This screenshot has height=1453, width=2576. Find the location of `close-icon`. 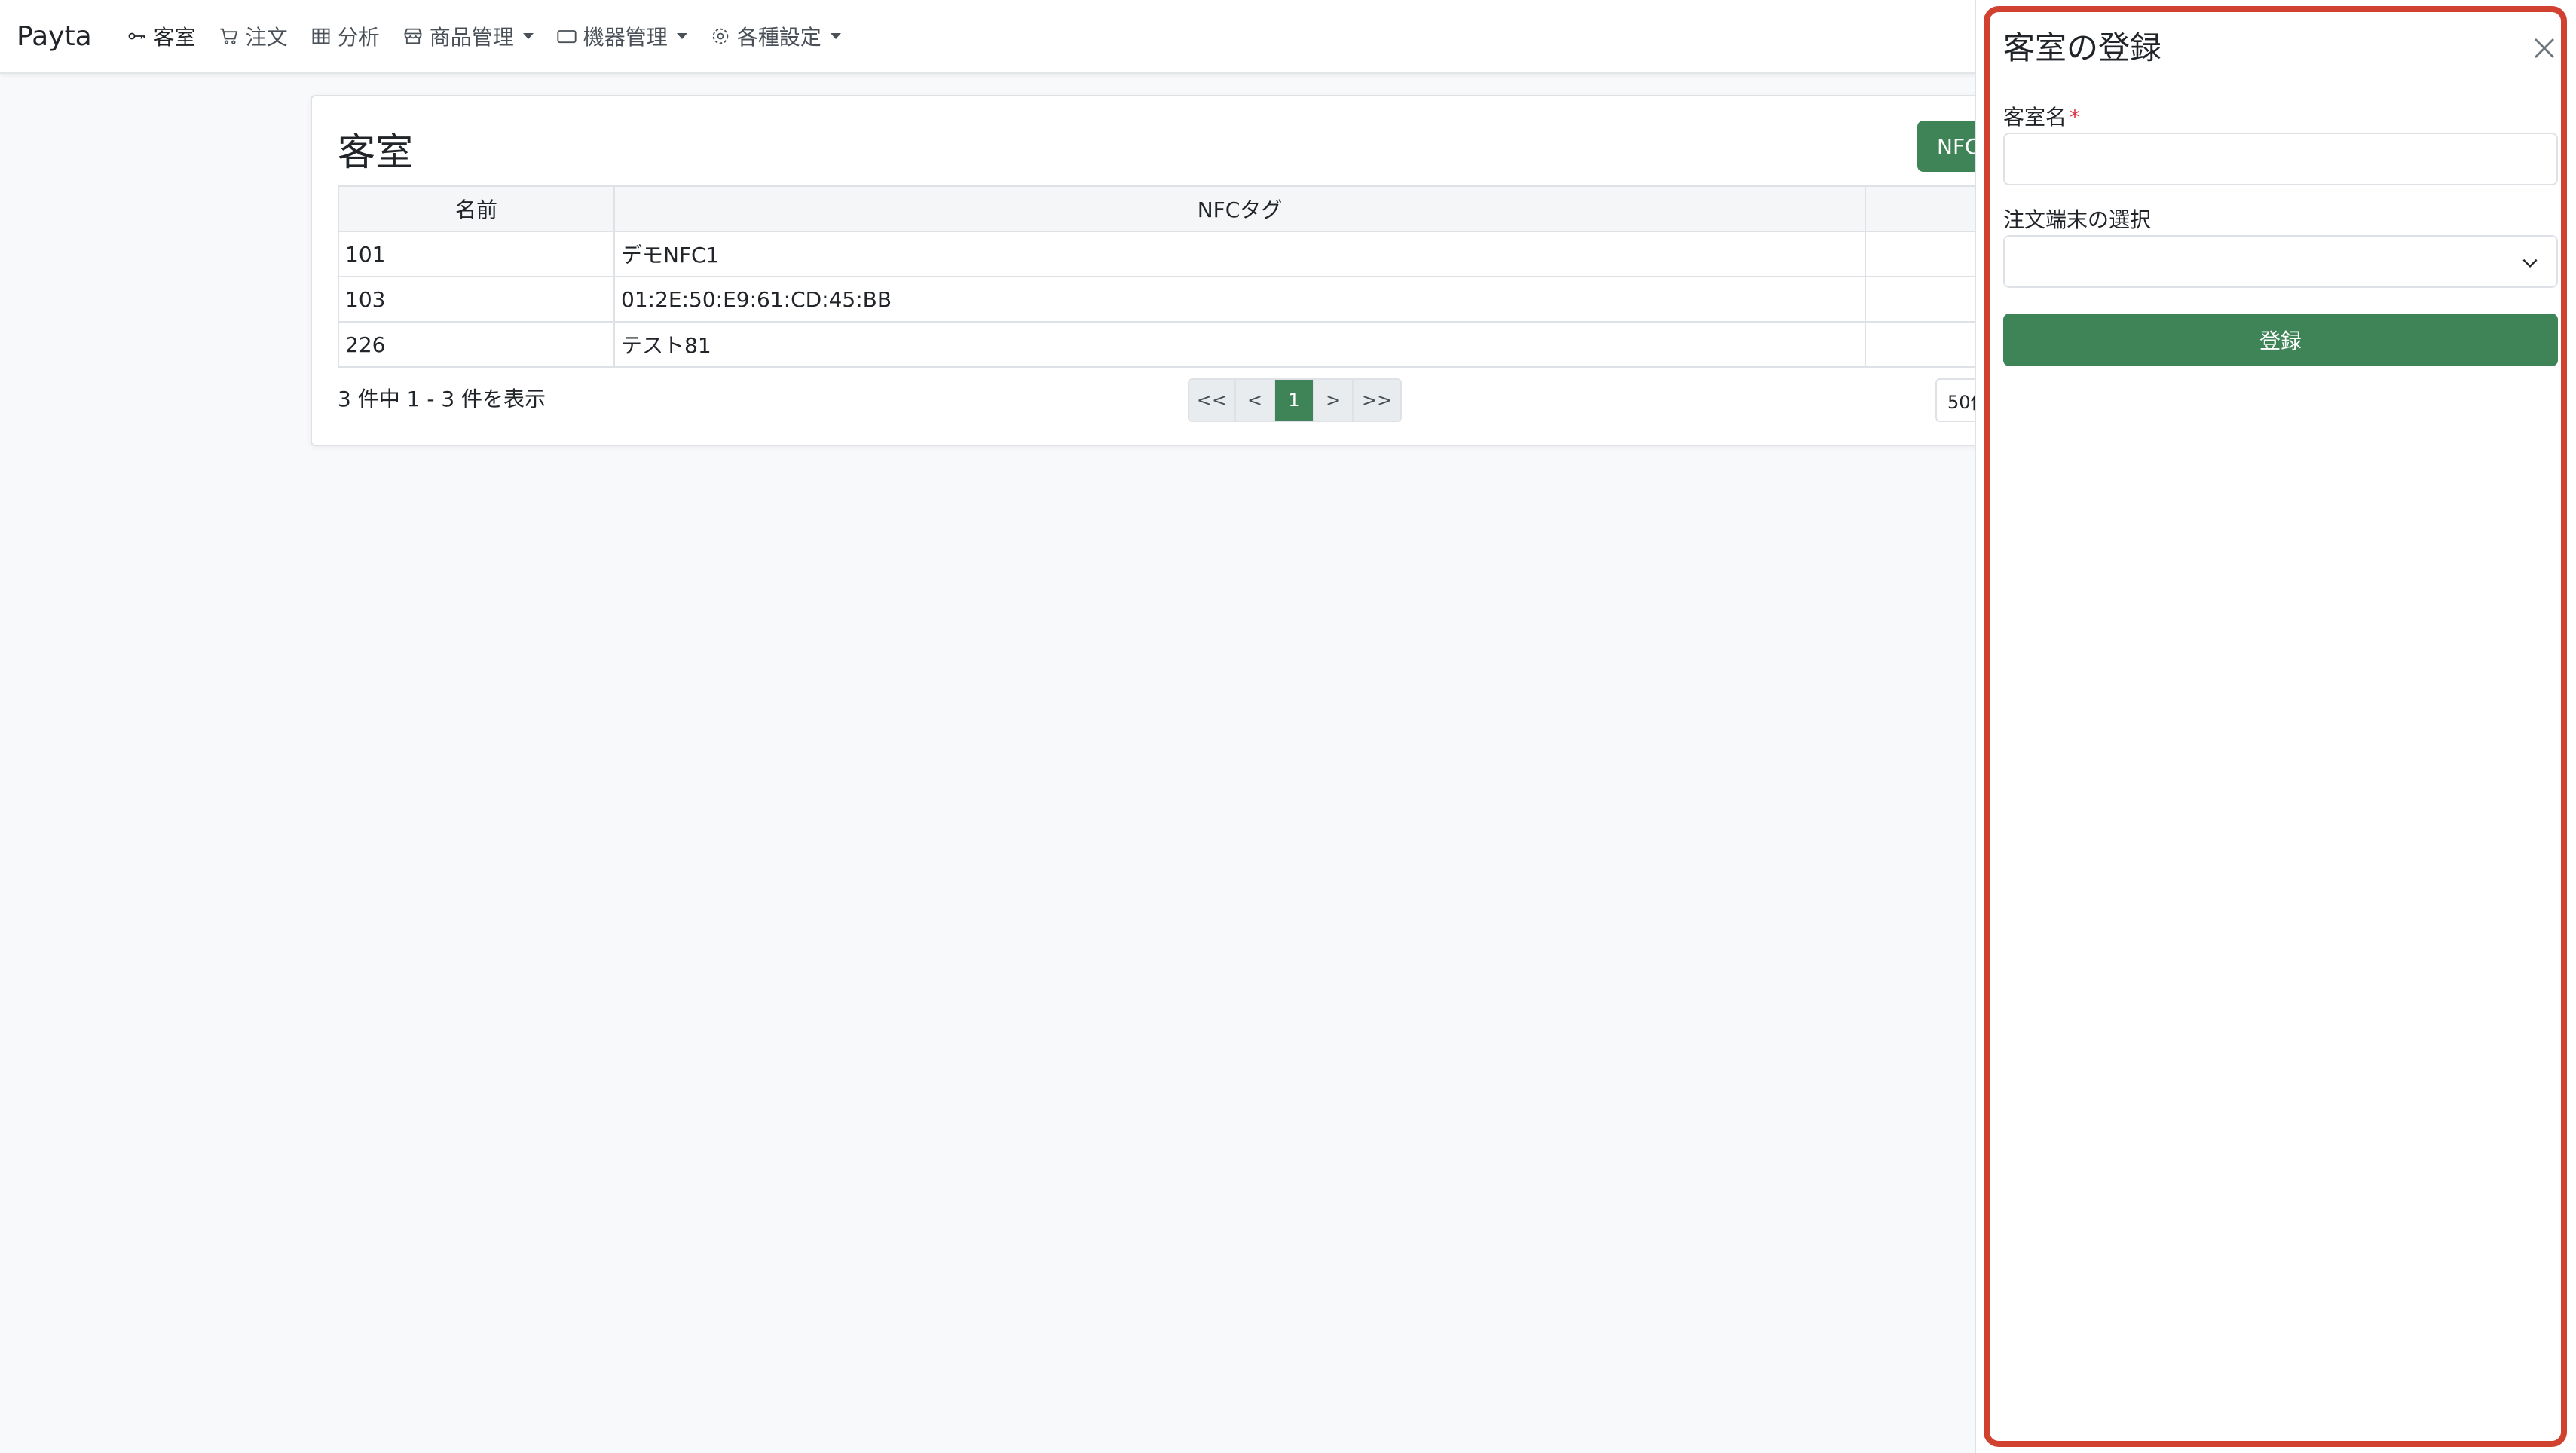

close-icon is located at coordinates (2544, 48).